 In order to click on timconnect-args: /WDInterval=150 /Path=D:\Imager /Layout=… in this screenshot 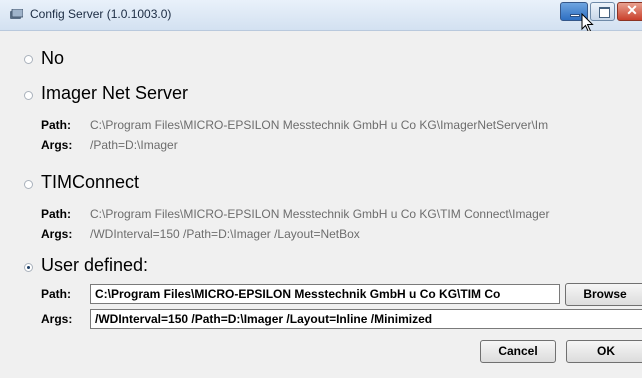, I will do `click(225, 234)`.